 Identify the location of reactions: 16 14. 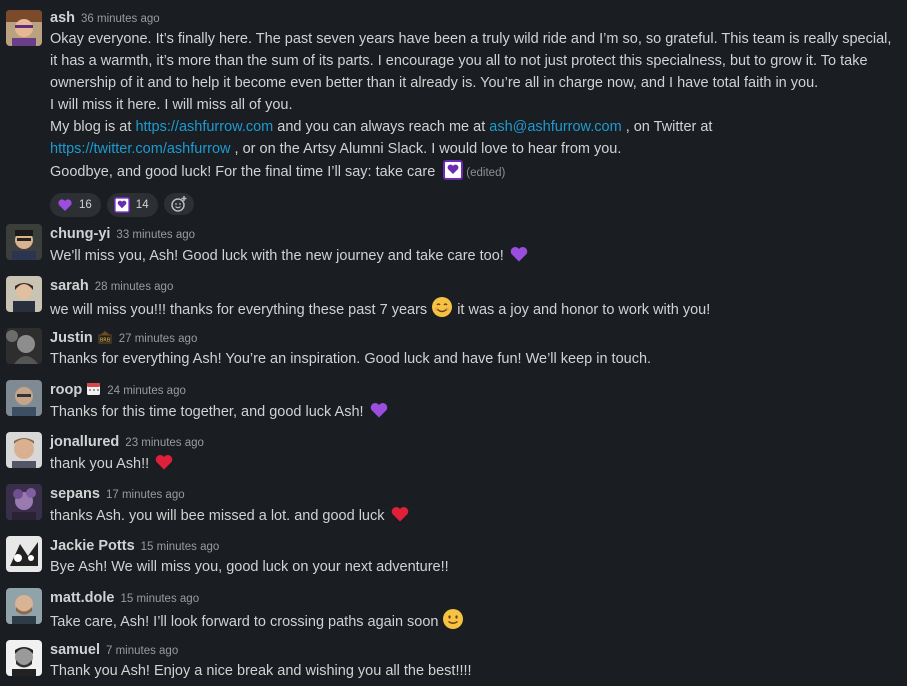
(474, 205).